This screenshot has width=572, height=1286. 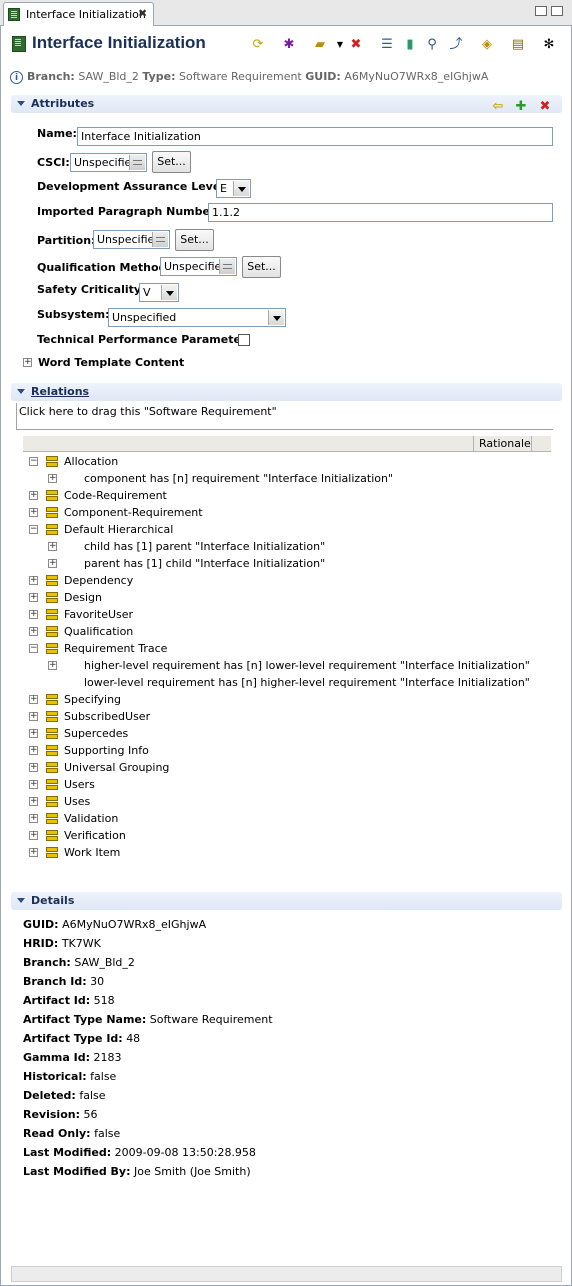 I want to click on ipn-label: Imported Paragraph Number:, so click(x=128, y=211).